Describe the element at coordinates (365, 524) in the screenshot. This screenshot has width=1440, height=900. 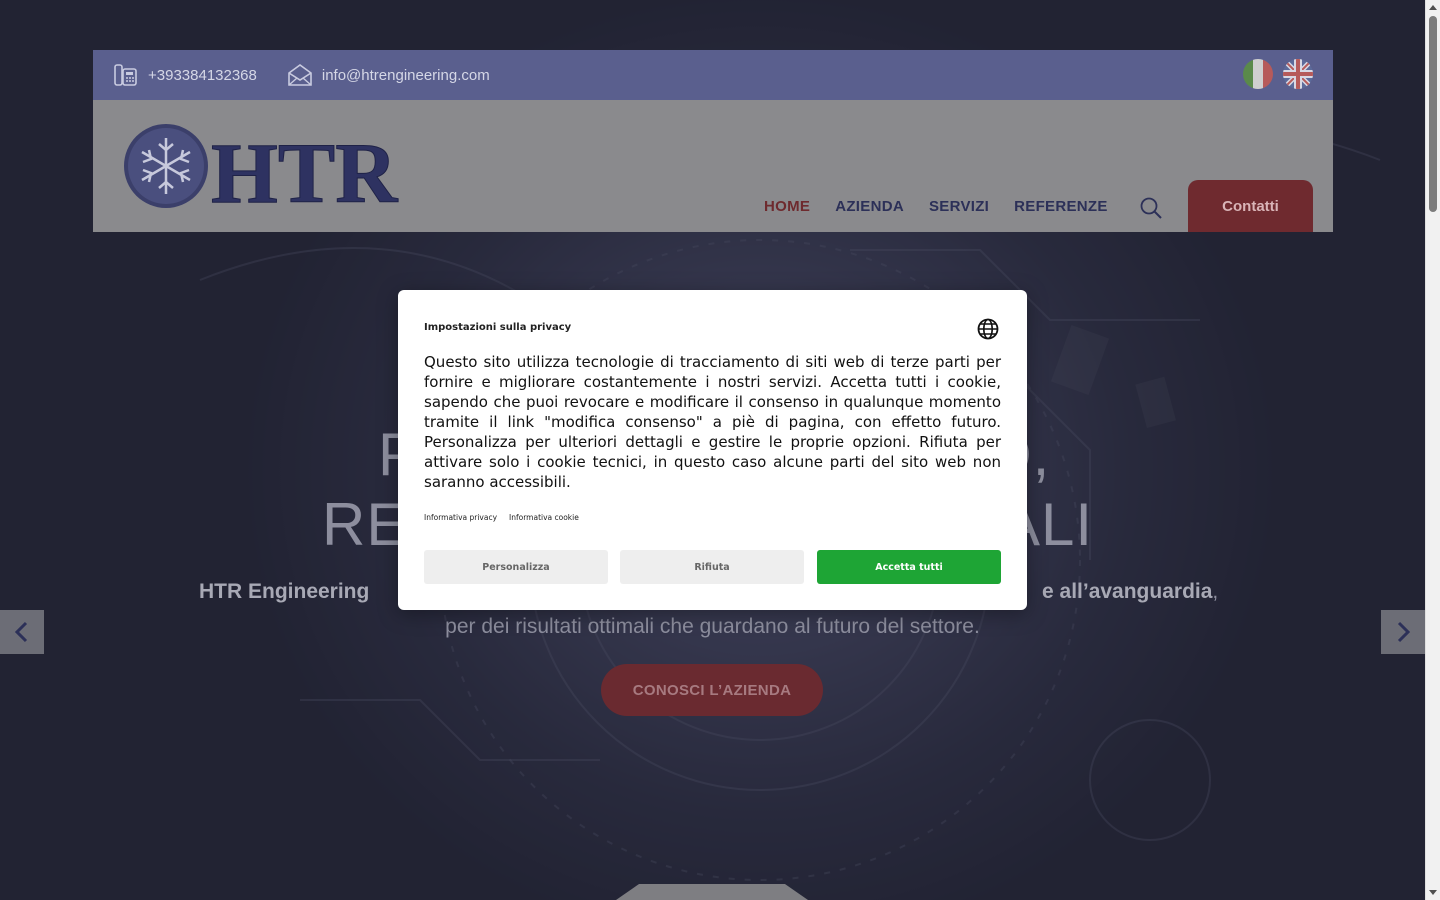
I see `hero-title-line2-left: RE` at that location.